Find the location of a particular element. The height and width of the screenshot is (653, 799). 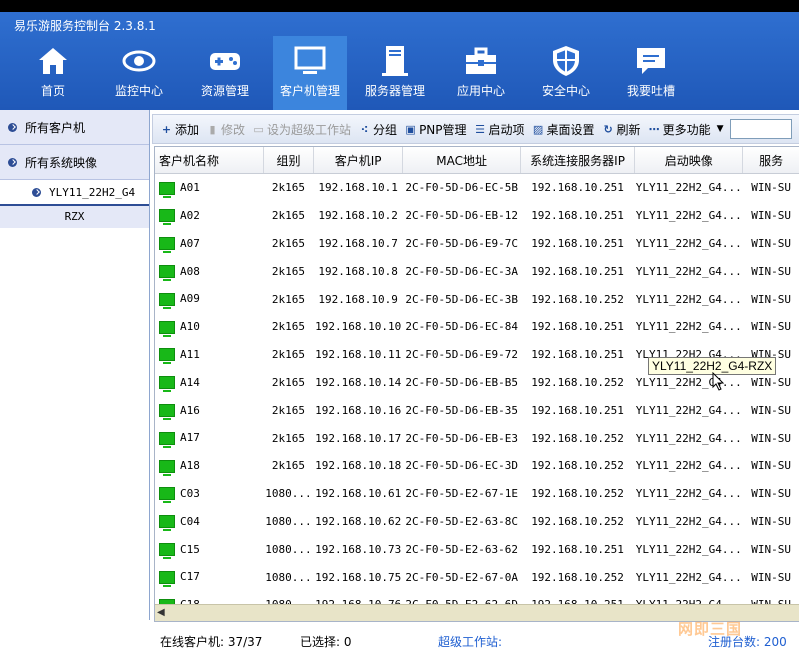

nav-item-2: 资源管理 is located at coordinates (225, 73).